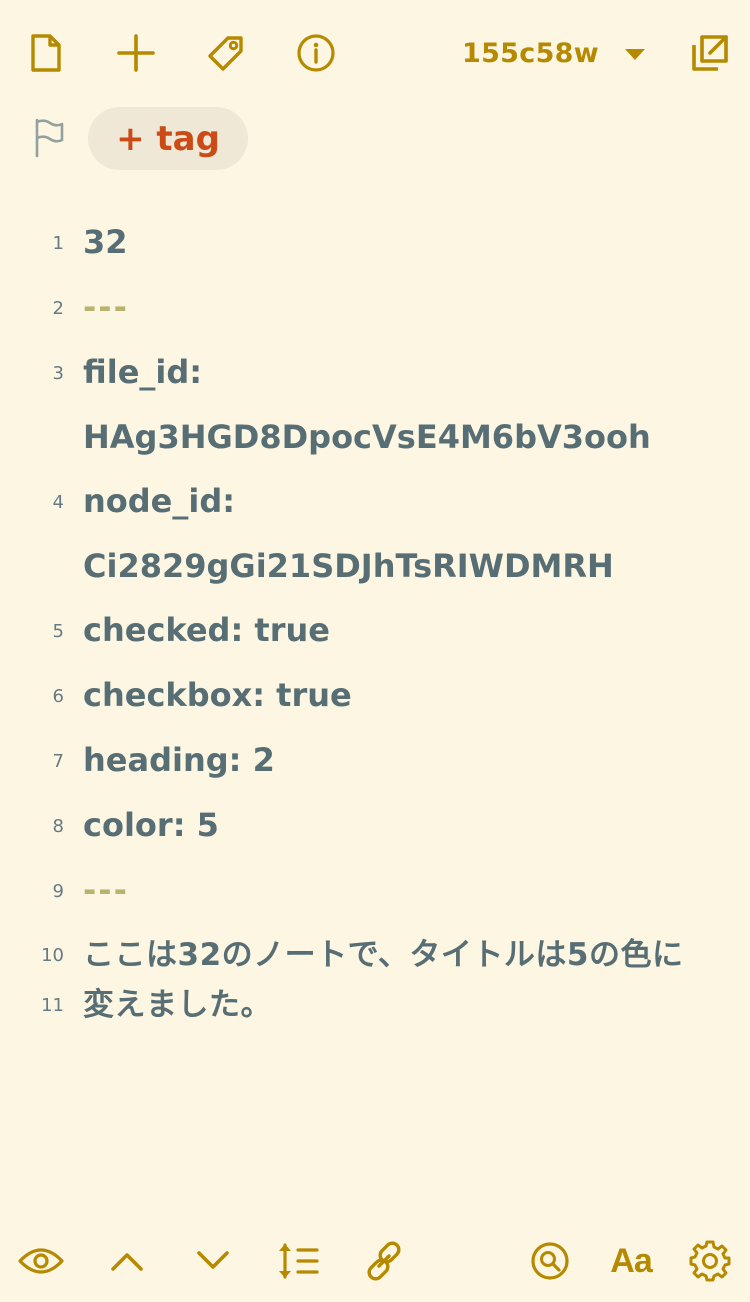  I want to click on line-number: 8, so click(58, 826).